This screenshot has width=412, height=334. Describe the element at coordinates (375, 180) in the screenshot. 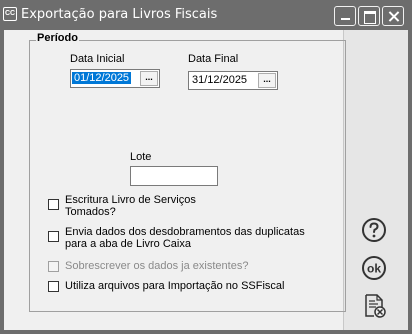

I see `action-panel` at that location.